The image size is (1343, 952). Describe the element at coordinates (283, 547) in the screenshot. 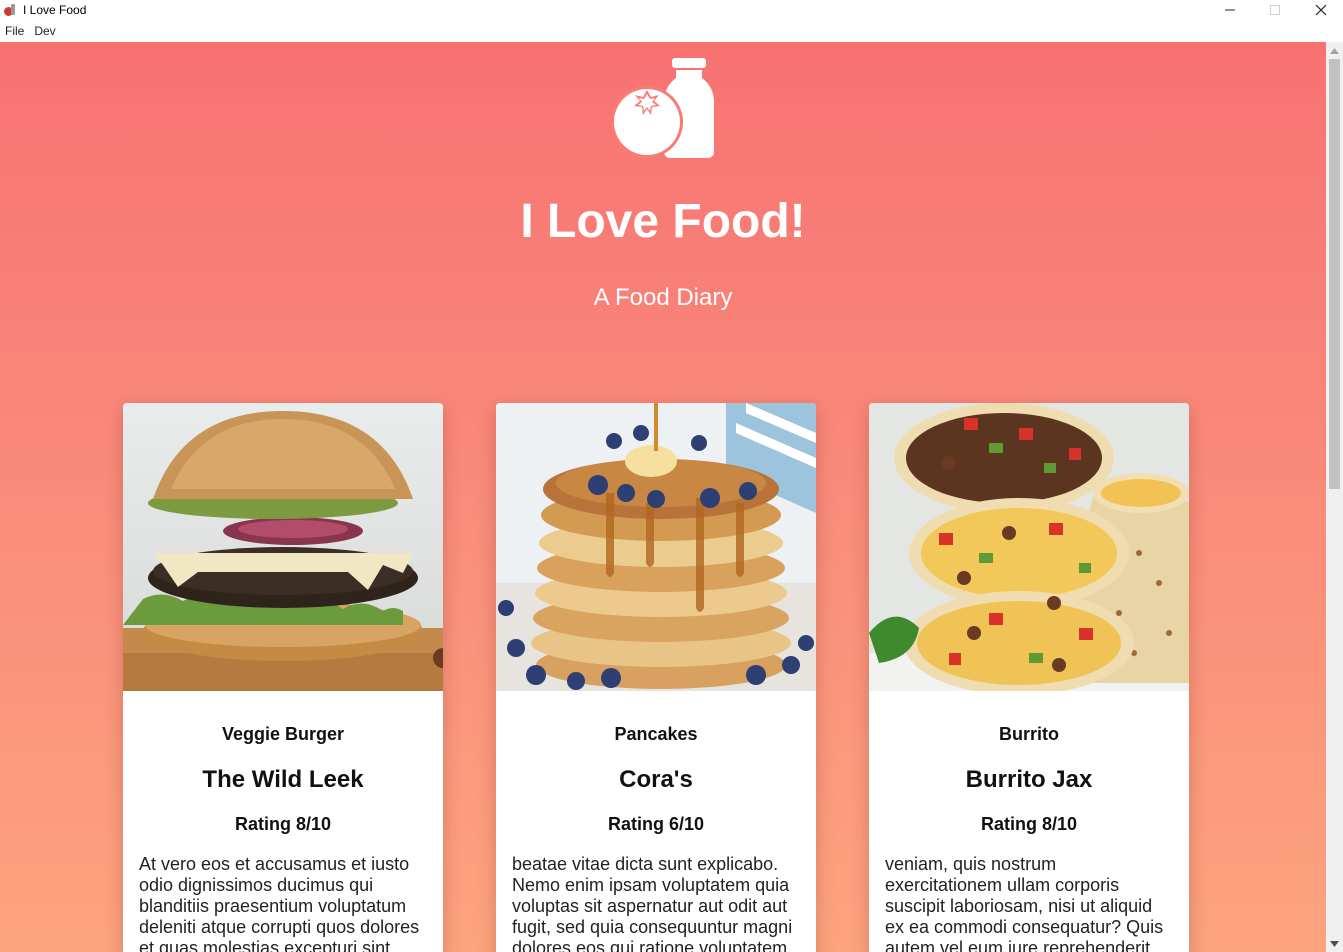

I see `veggie-burger-photo` at that location.